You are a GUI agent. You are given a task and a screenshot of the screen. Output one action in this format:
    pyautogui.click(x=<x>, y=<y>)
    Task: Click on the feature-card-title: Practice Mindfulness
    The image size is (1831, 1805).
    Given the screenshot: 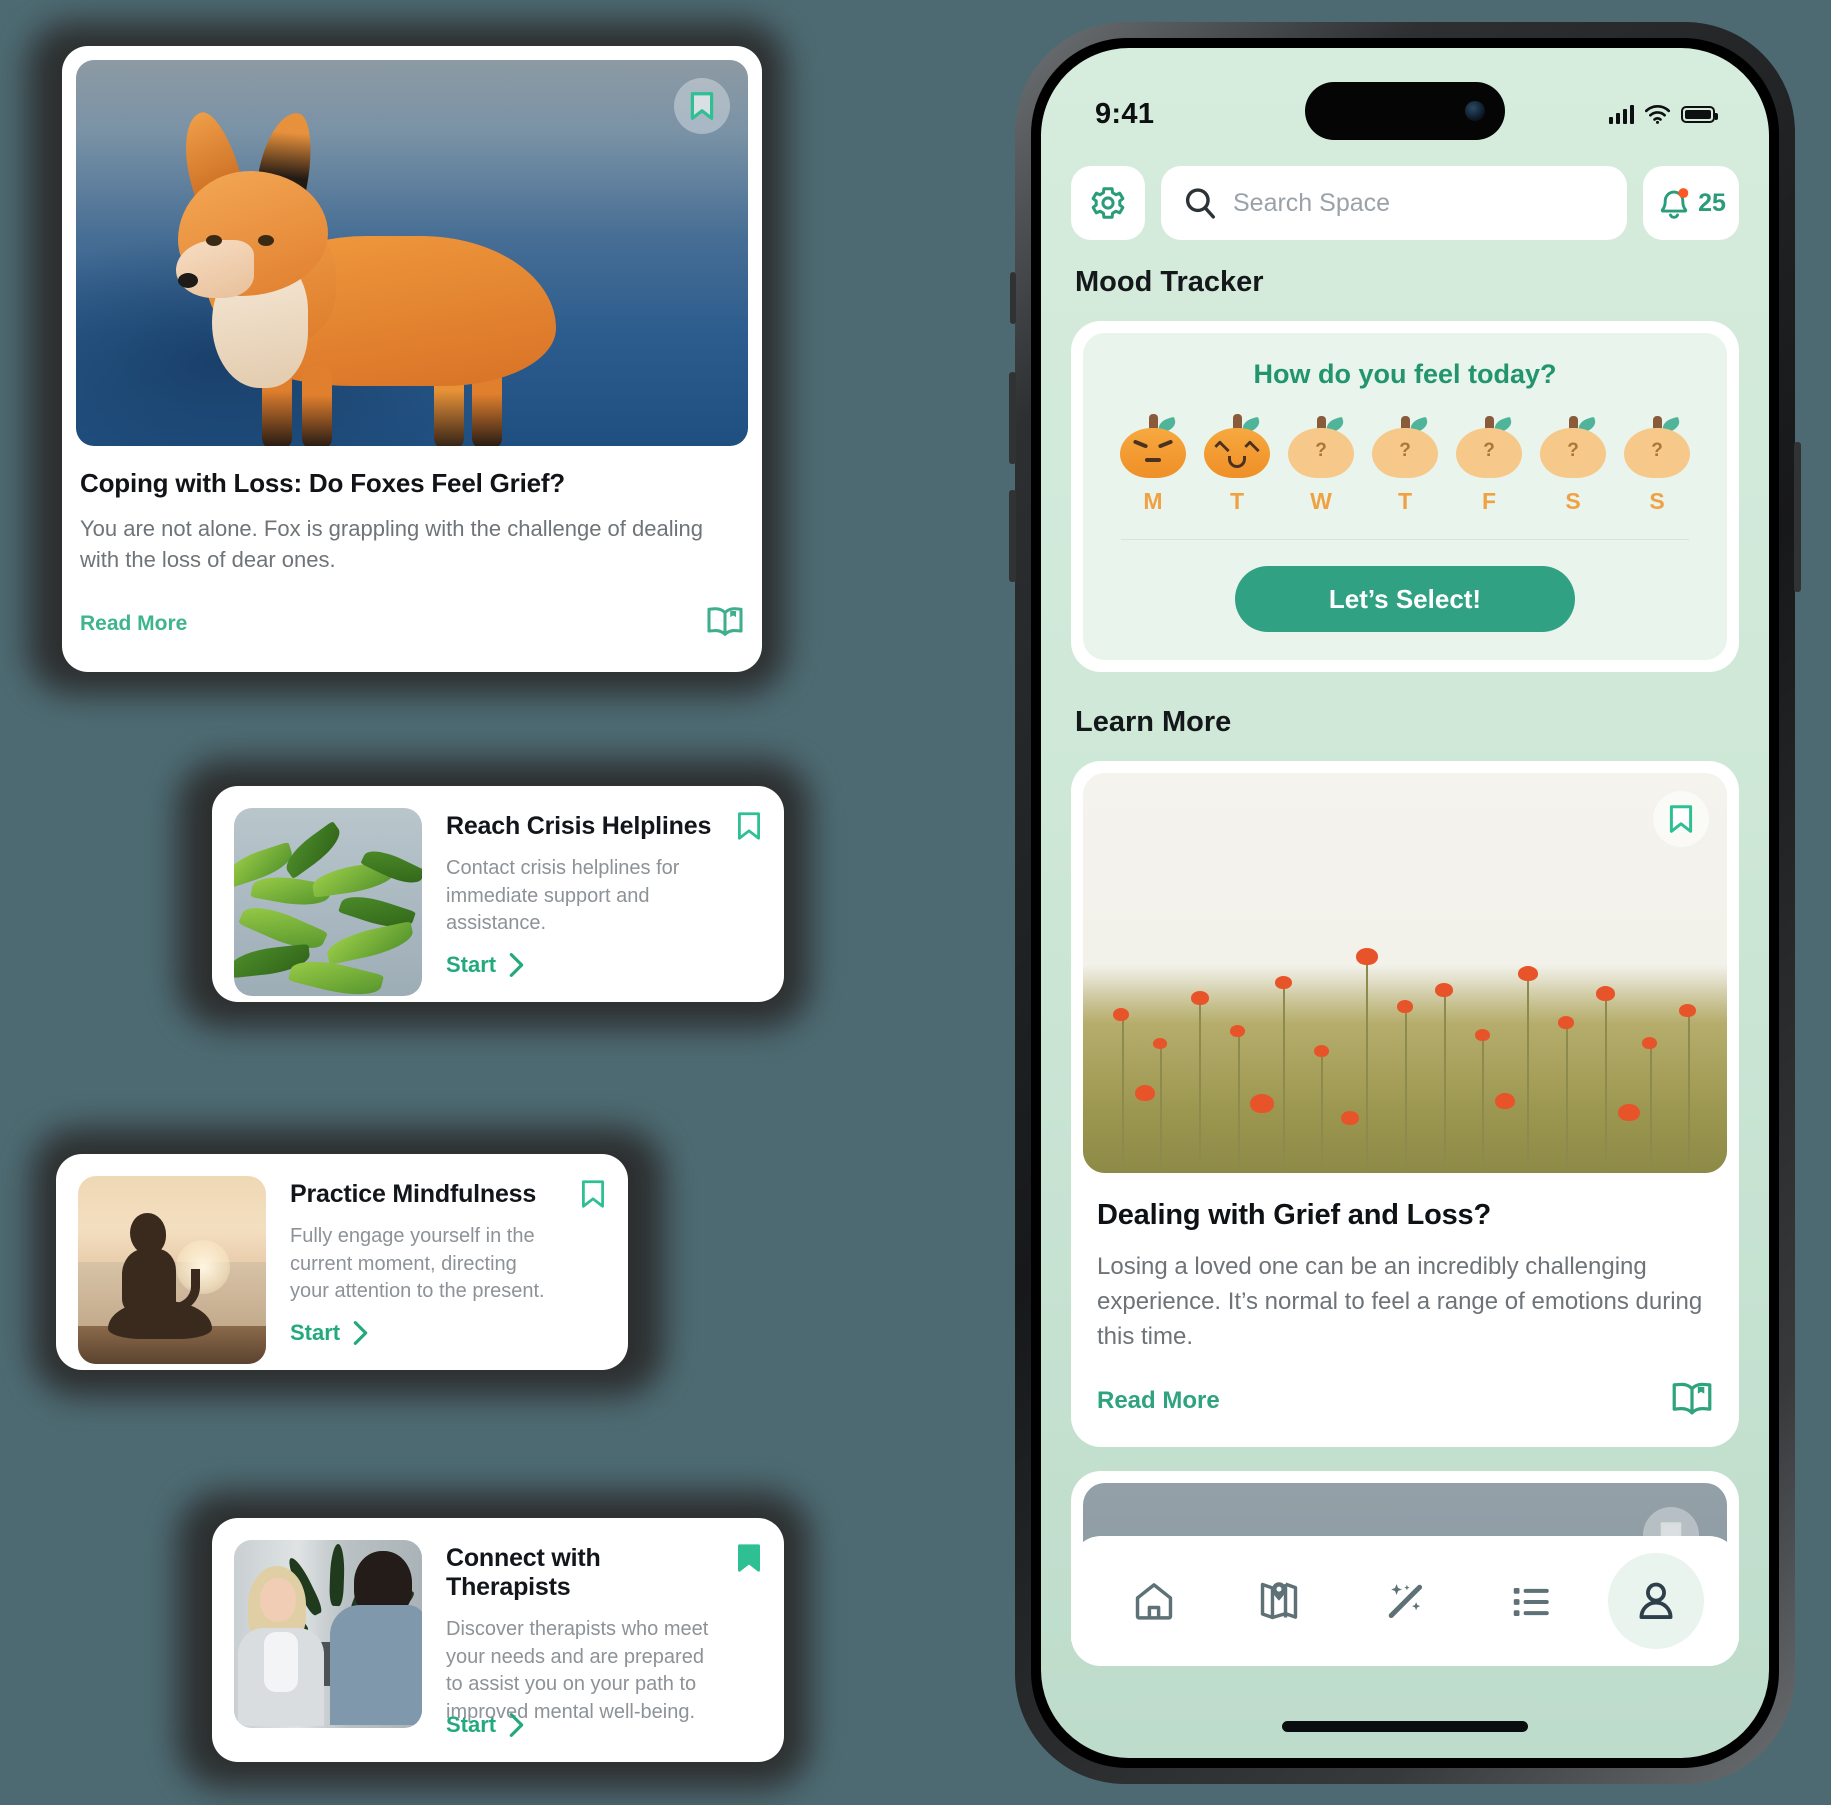 What is the action you would take?
    pyautogui.click(x=413, y=1194)
    